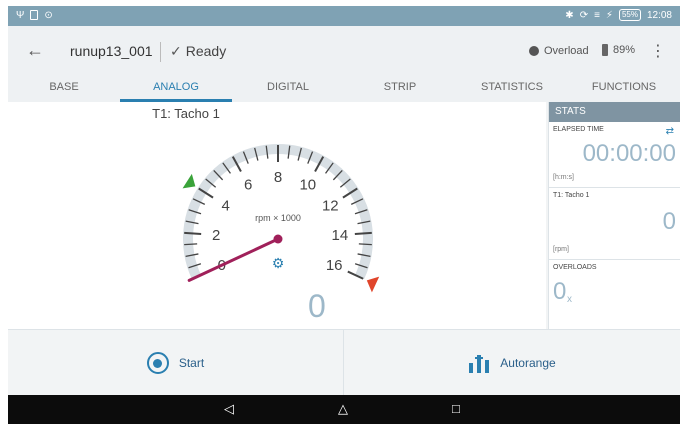  What do you see at coordinates (624, 50) in the screenshot?
I see `battery-level: 89%` at bounding box center [624, 50].